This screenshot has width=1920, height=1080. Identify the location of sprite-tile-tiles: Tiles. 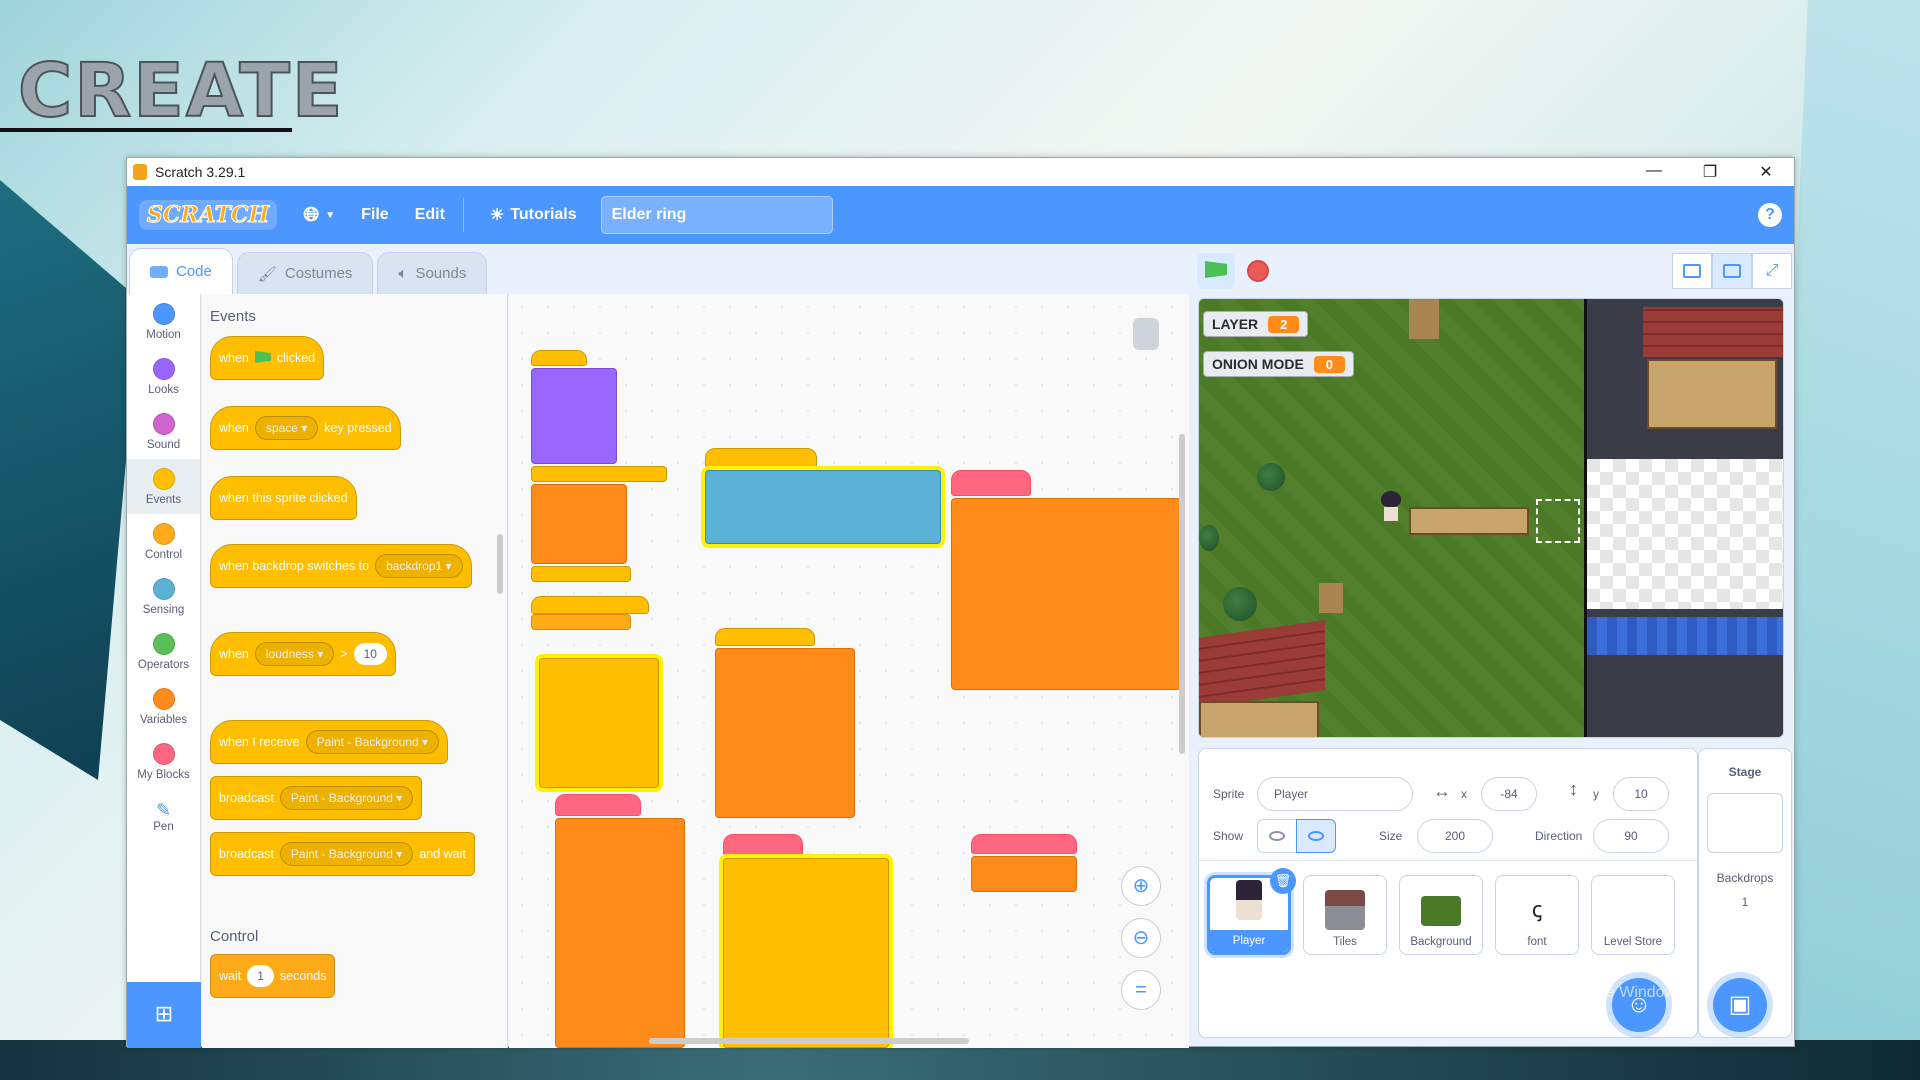
(1345, 915).